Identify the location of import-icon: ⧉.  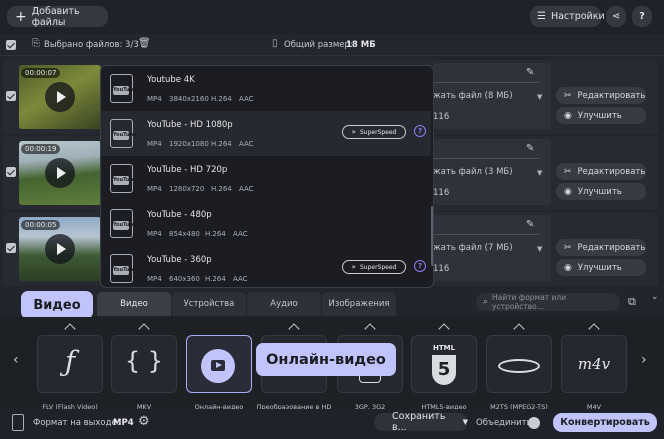
(632, 302).